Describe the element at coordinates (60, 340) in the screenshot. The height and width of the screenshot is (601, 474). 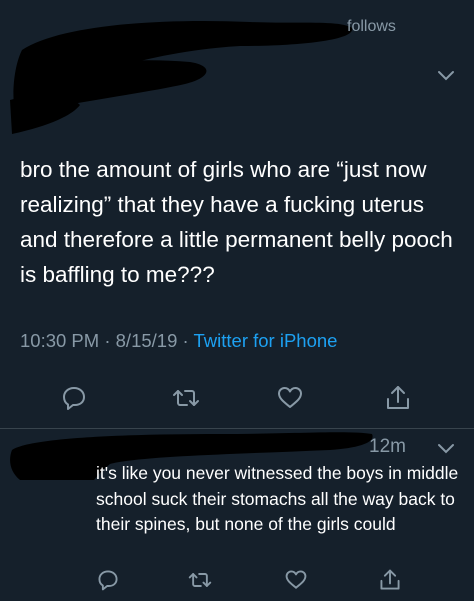
I see `tweet-time: 10:30 PM` at that location.